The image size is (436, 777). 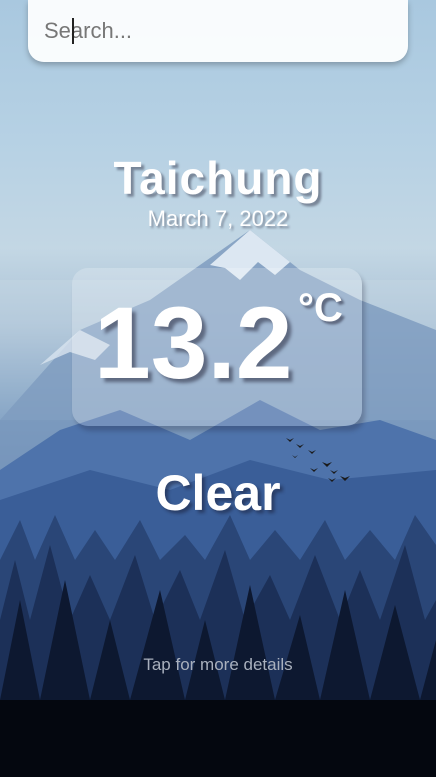 I want to click on location-box: Taichung March 7, 2022, so click(x=218, y=191).